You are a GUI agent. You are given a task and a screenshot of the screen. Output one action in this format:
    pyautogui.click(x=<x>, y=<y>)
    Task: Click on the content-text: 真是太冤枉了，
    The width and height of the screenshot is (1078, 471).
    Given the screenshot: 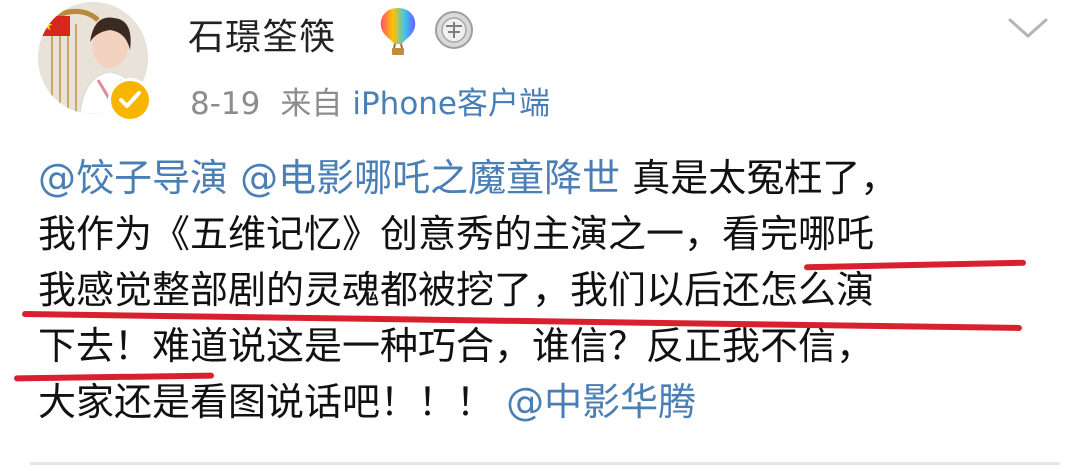 What is the action you would take?
    pyautogui.click(x=759, y=178)
    